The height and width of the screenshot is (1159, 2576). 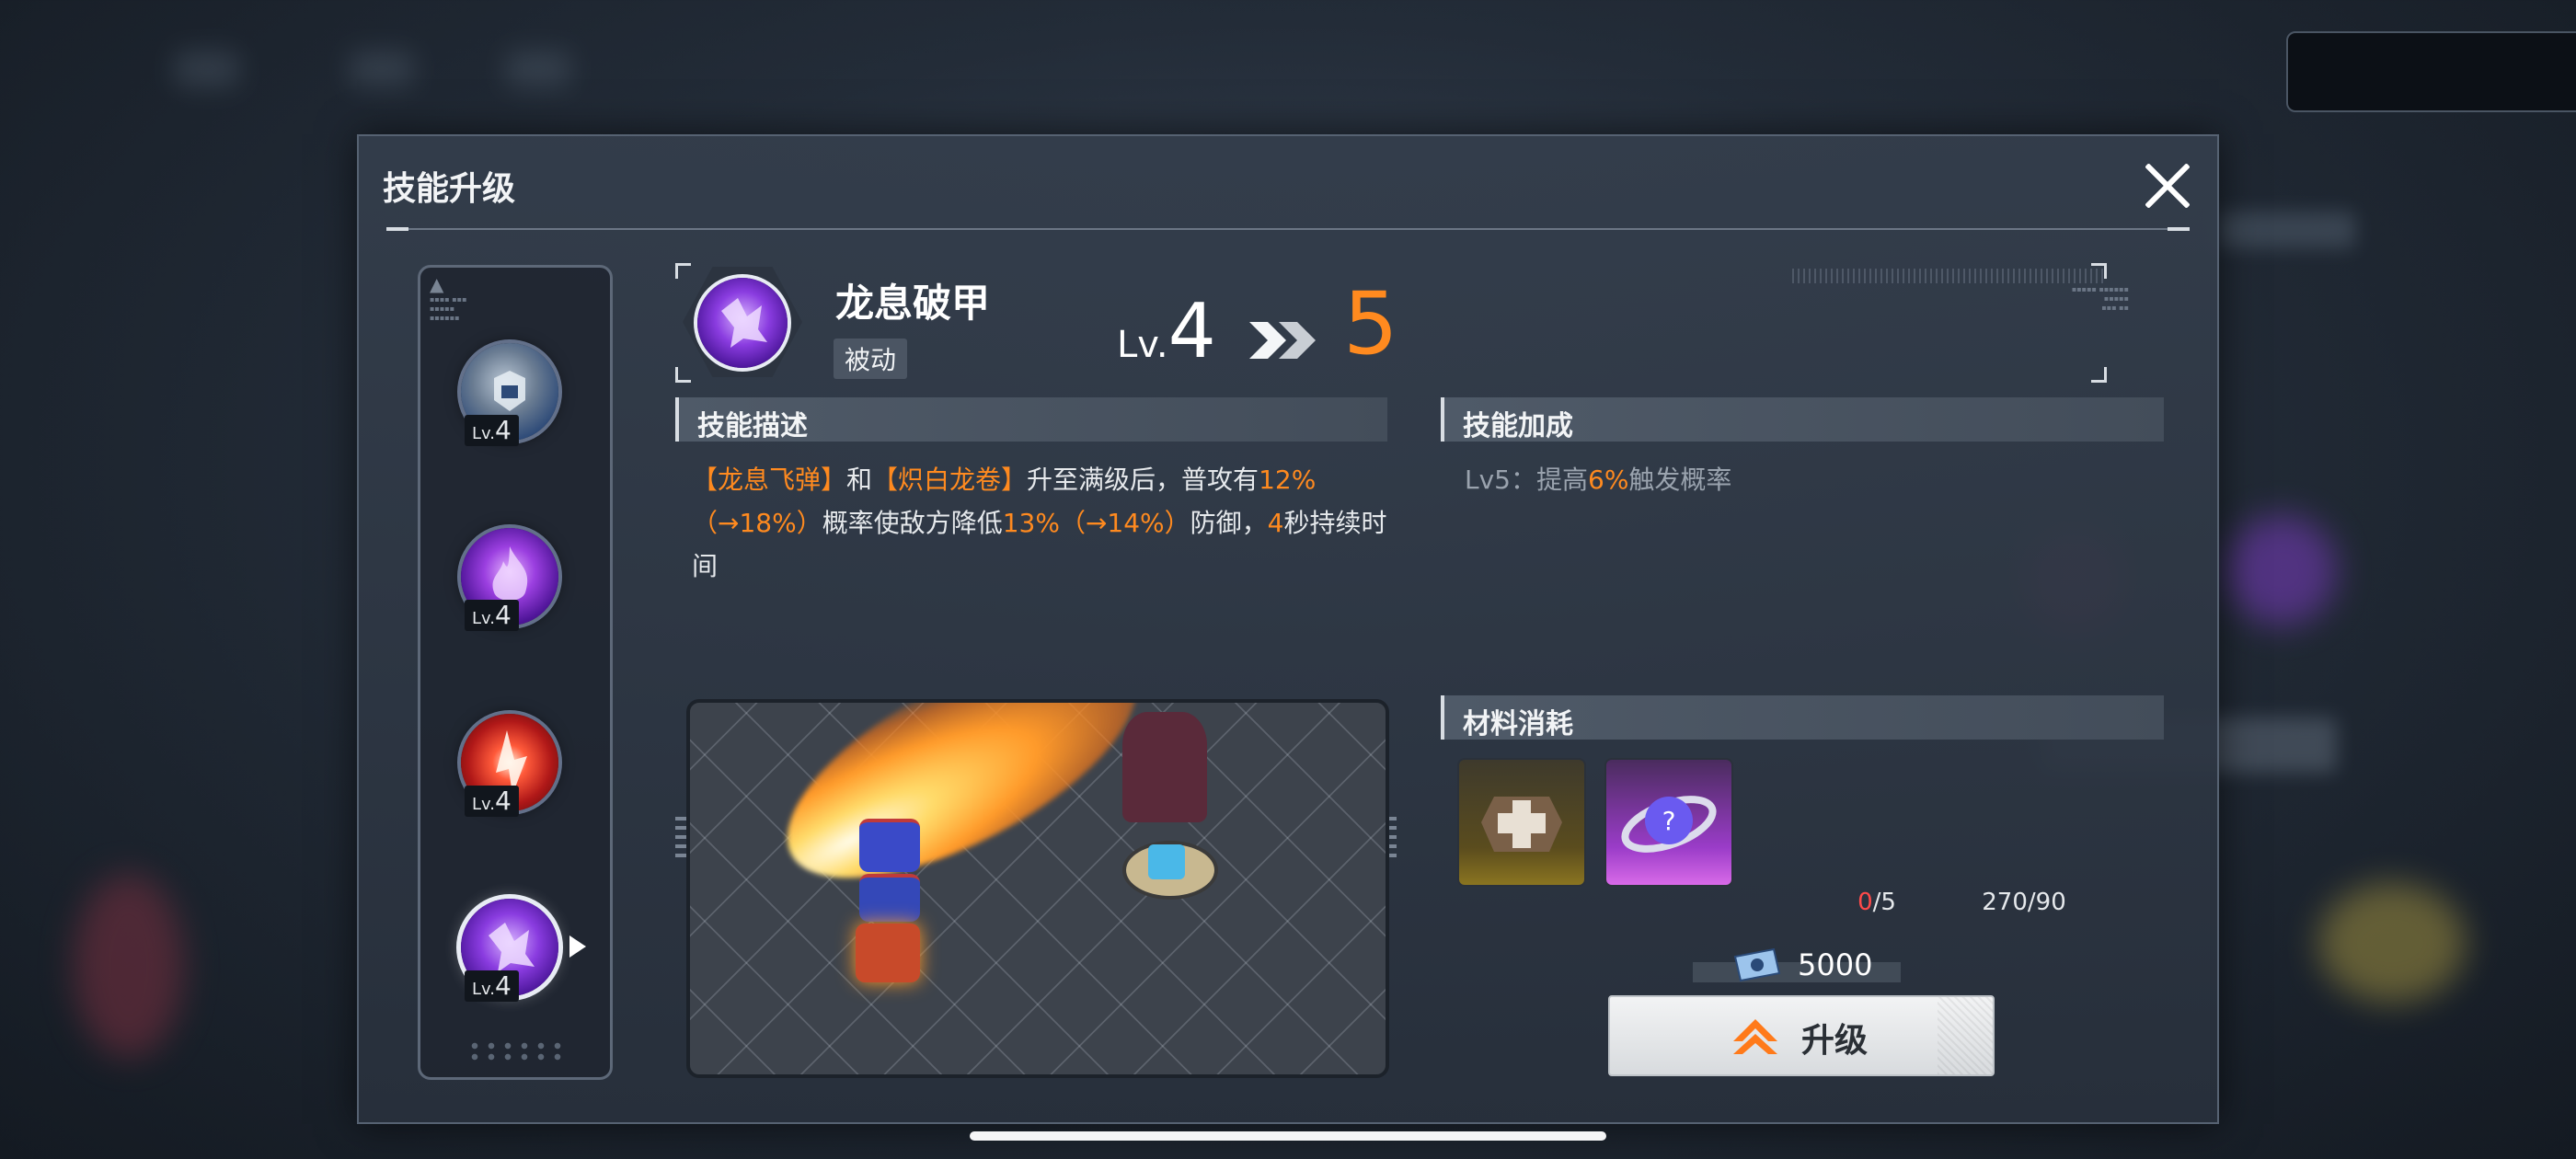 What do you see at coordinates (1031, 419) in the screenshot?
I see `description-header: 技能描述` at bounding box center [1031, 419].